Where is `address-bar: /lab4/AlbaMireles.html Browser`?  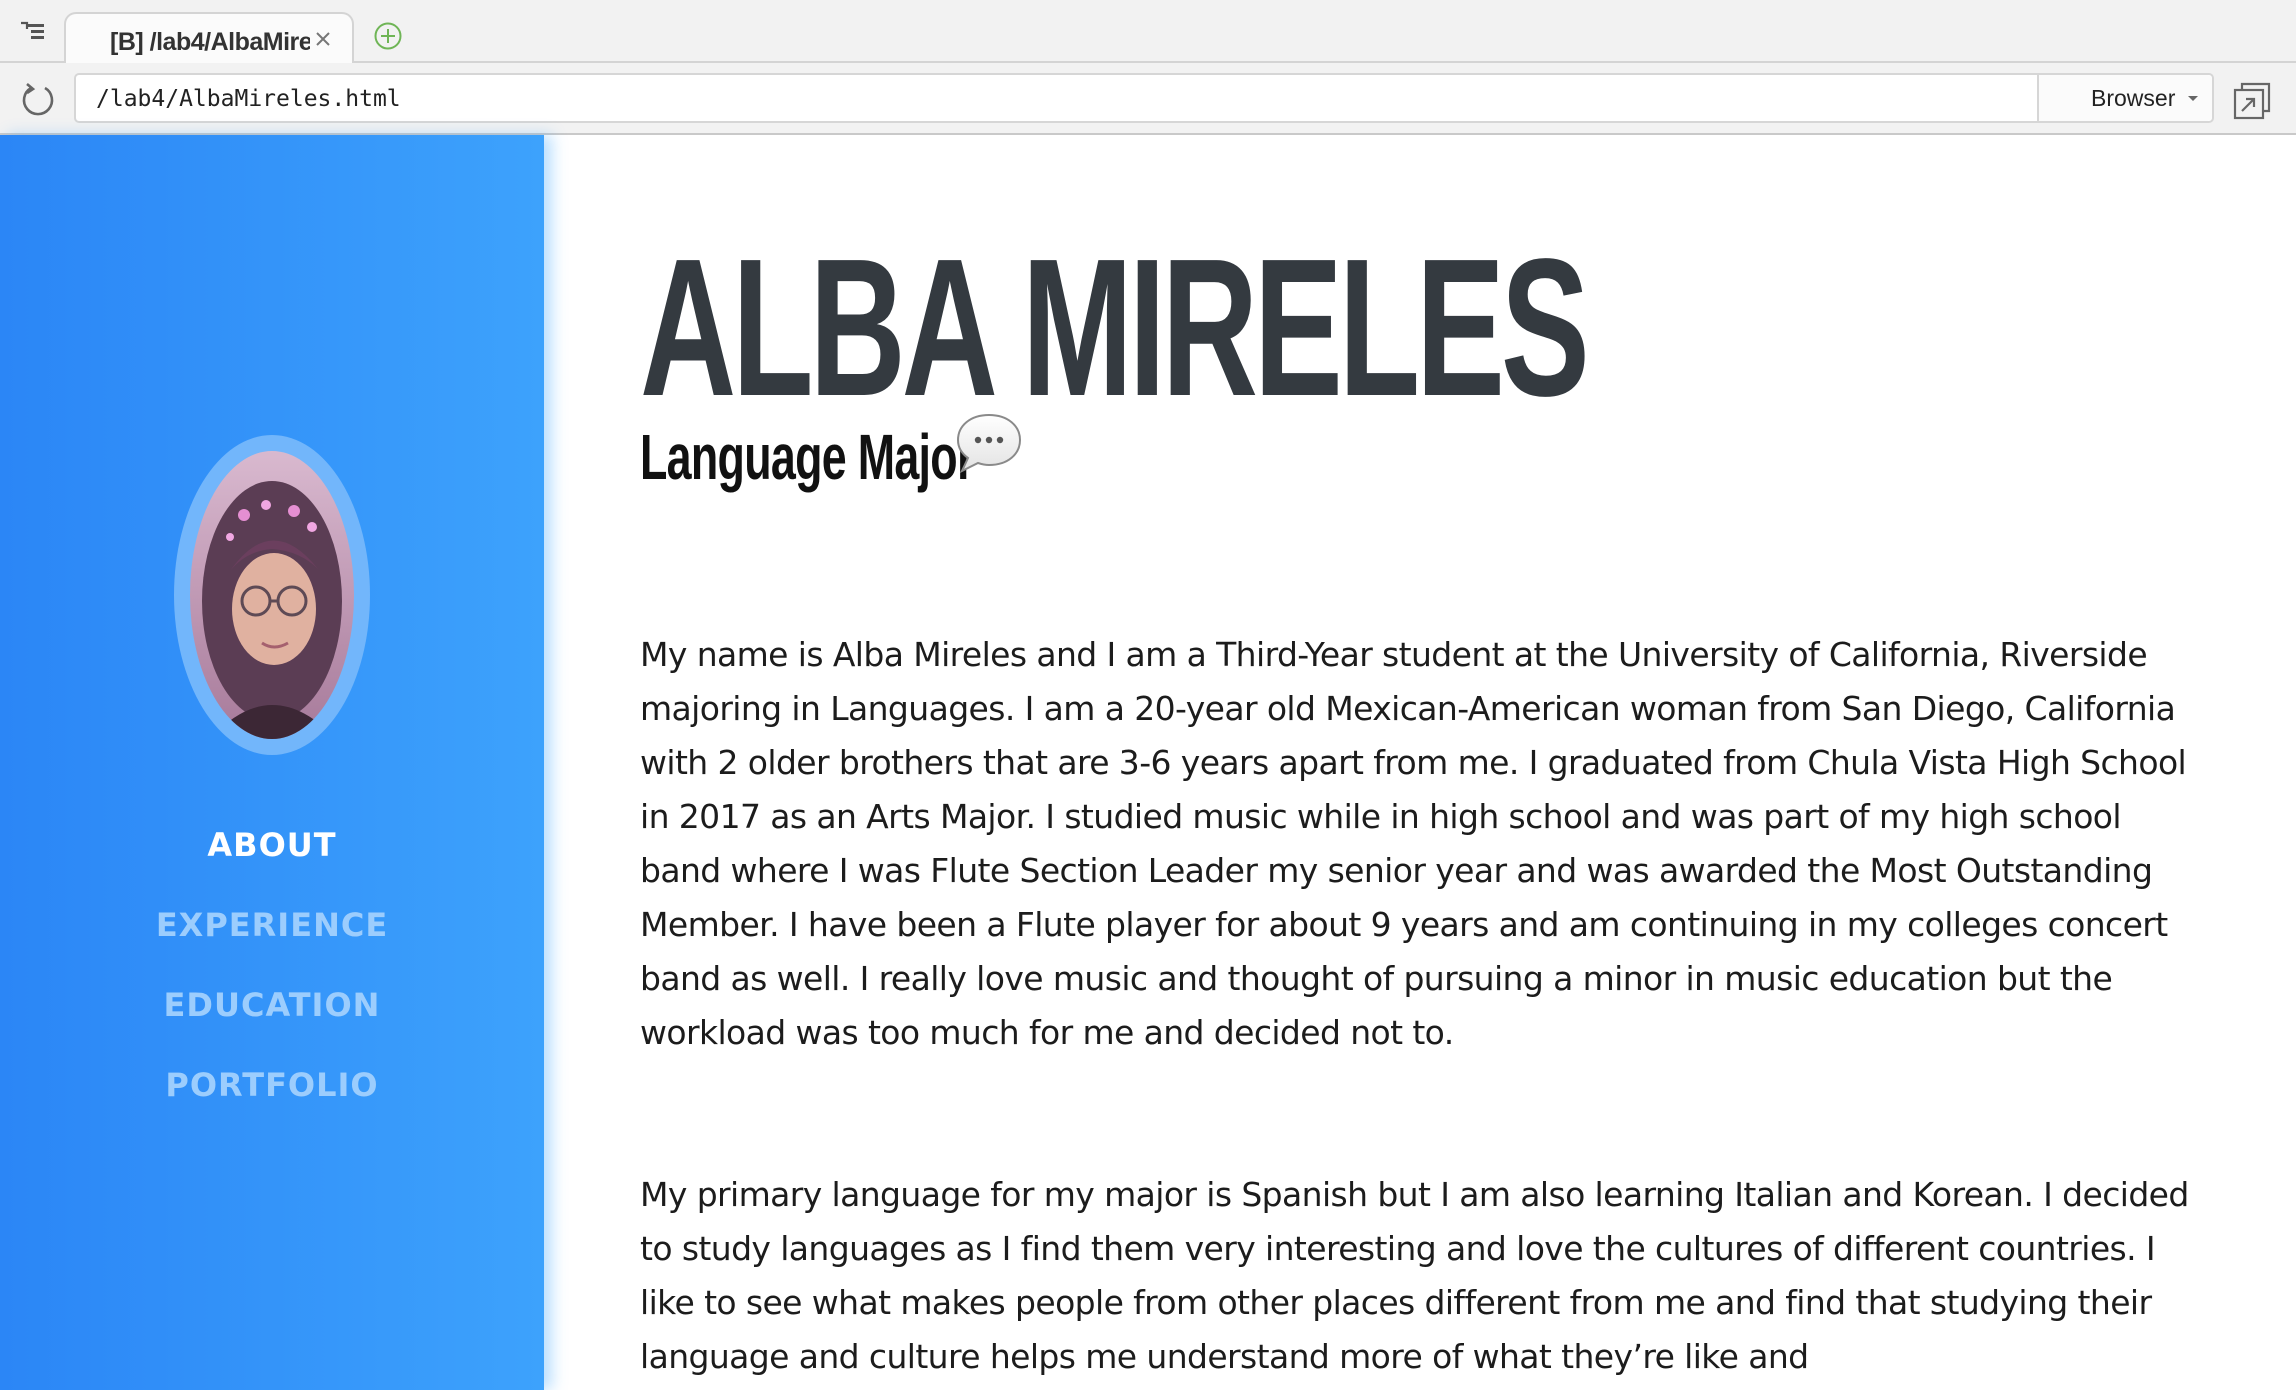 address-bar: /lab4/AlbaMireles.html Browser is located at coordinates (1148, 99).